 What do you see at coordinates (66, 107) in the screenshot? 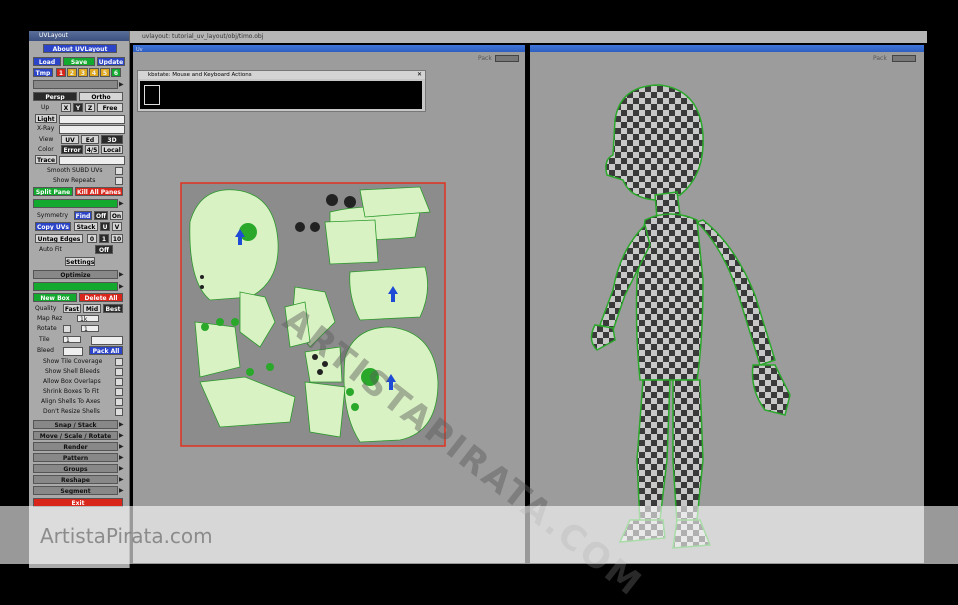
I see `axis-x-button: X` at bounding box center [66, 107].